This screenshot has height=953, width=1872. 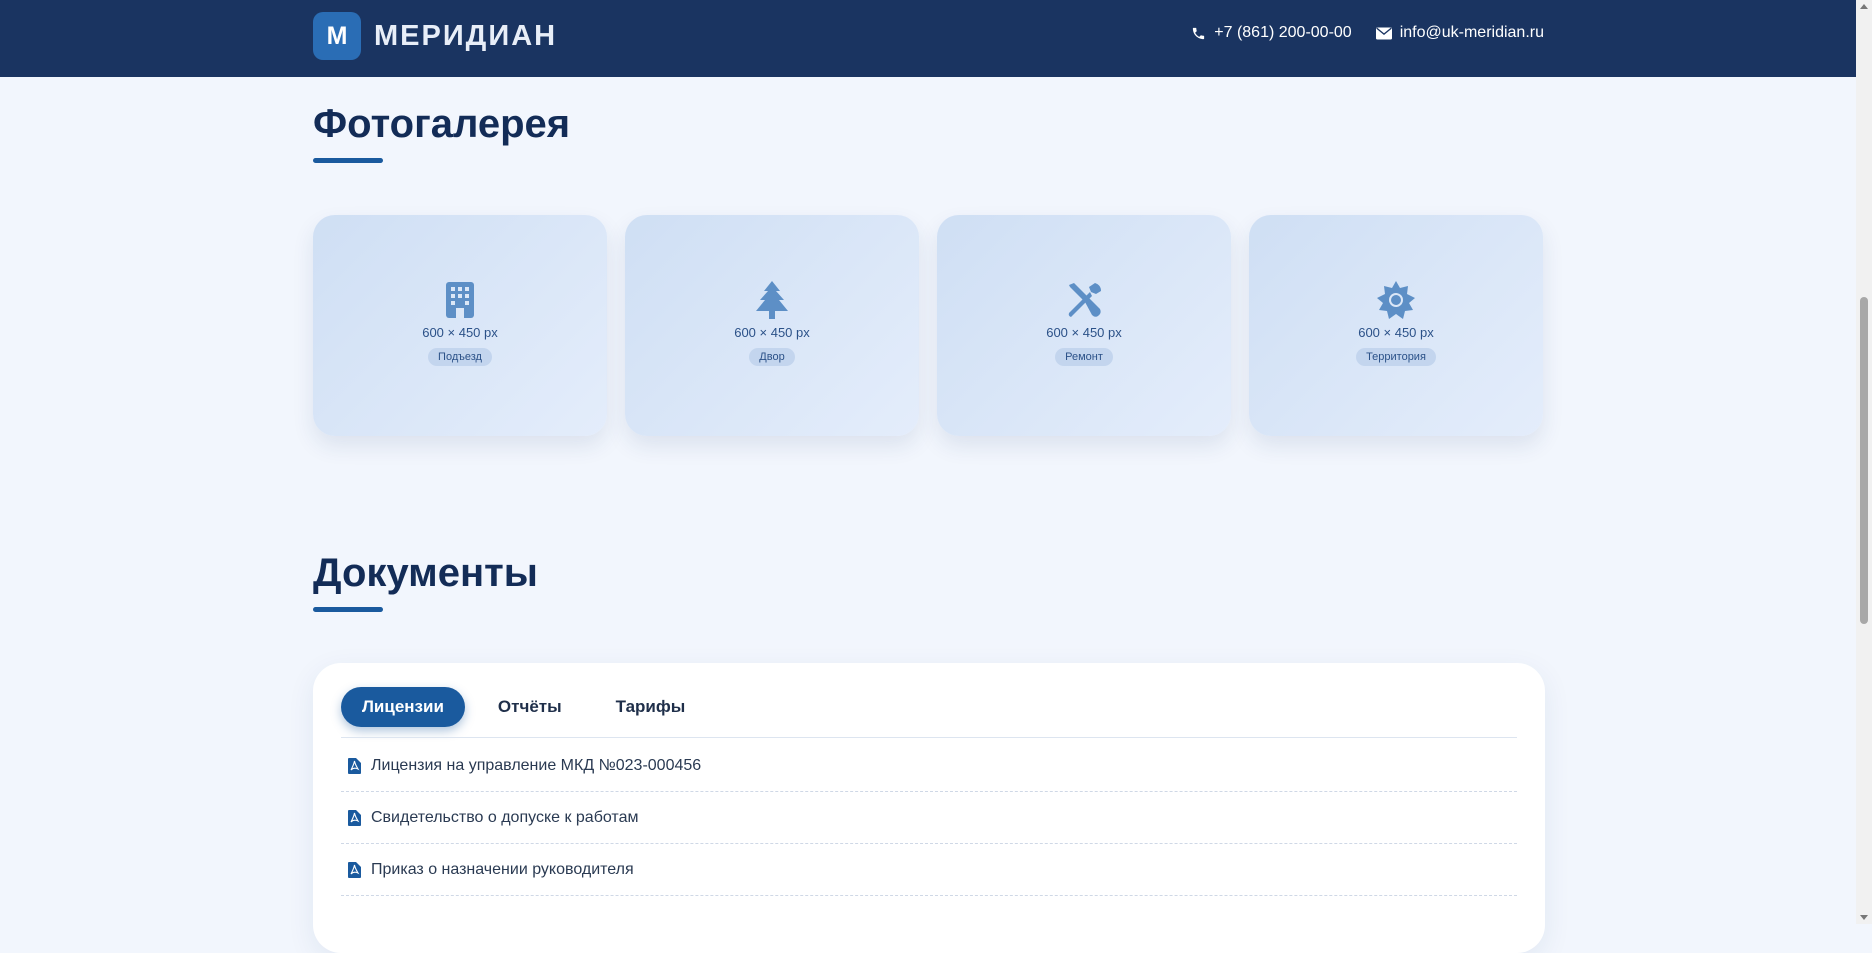 What do you see at coordinates (1864, 917) in the screenshot?
I see `scroll-down-icon` at bounding box center [1864, 917].